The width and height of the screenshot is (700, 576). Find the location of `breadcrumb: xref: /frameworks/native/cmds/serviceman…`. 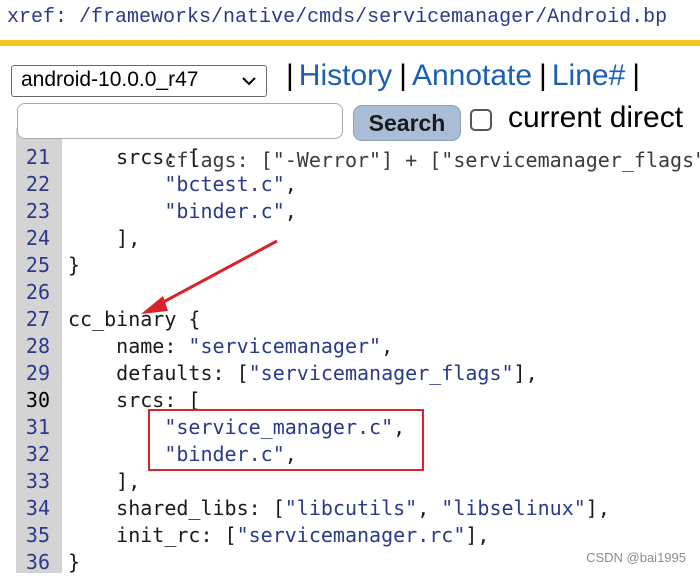

breadcrumb: xref: /frameworks/native/cmds/serviceman… is located at coordinates (350, 20).